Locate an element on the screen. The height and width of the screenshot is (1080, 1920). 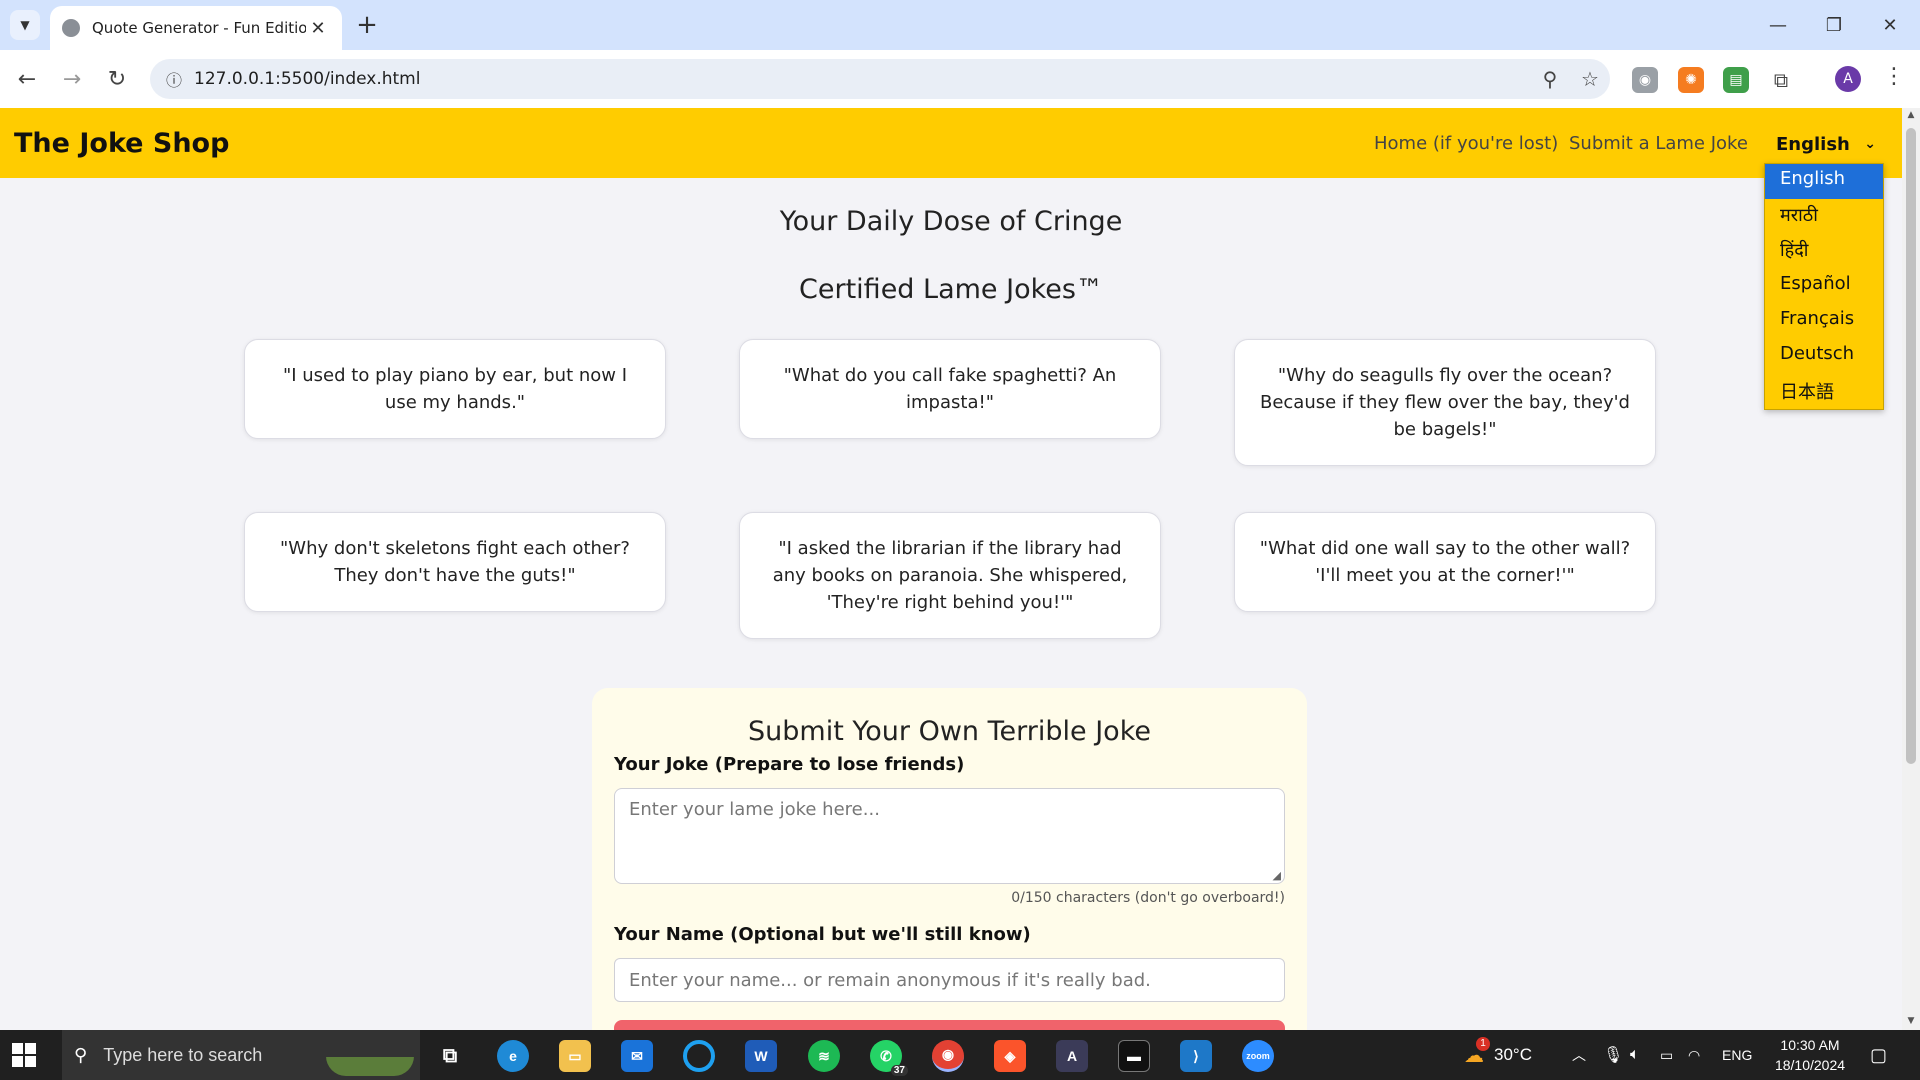
form-title: Submit Your Own Terrible Joke is located at coordinates (949, 731).